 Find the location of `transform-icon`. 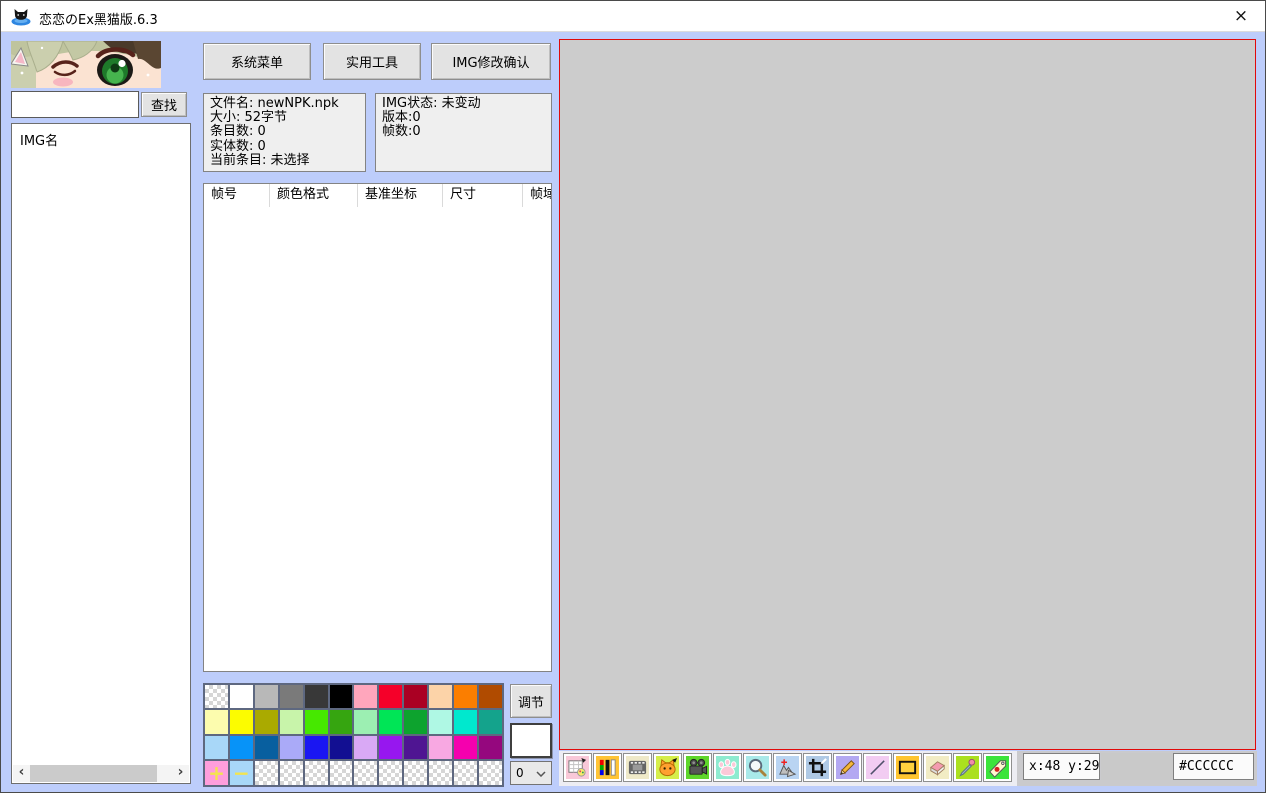

transform-icon is located at coordinates (787, 767).